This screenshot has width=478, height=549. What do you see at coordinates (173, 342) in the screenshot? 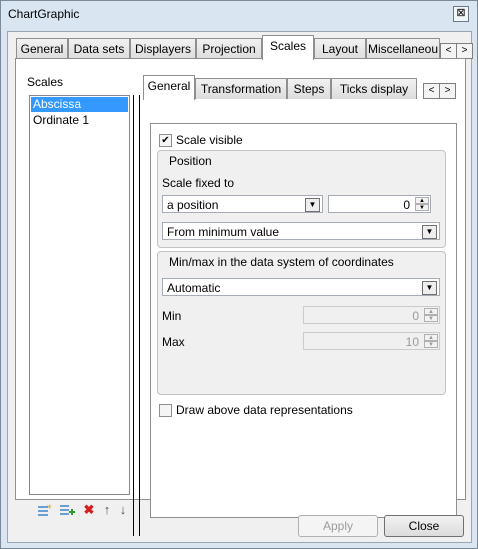
I see `max-label: Max` at bounding box center [173, 342].